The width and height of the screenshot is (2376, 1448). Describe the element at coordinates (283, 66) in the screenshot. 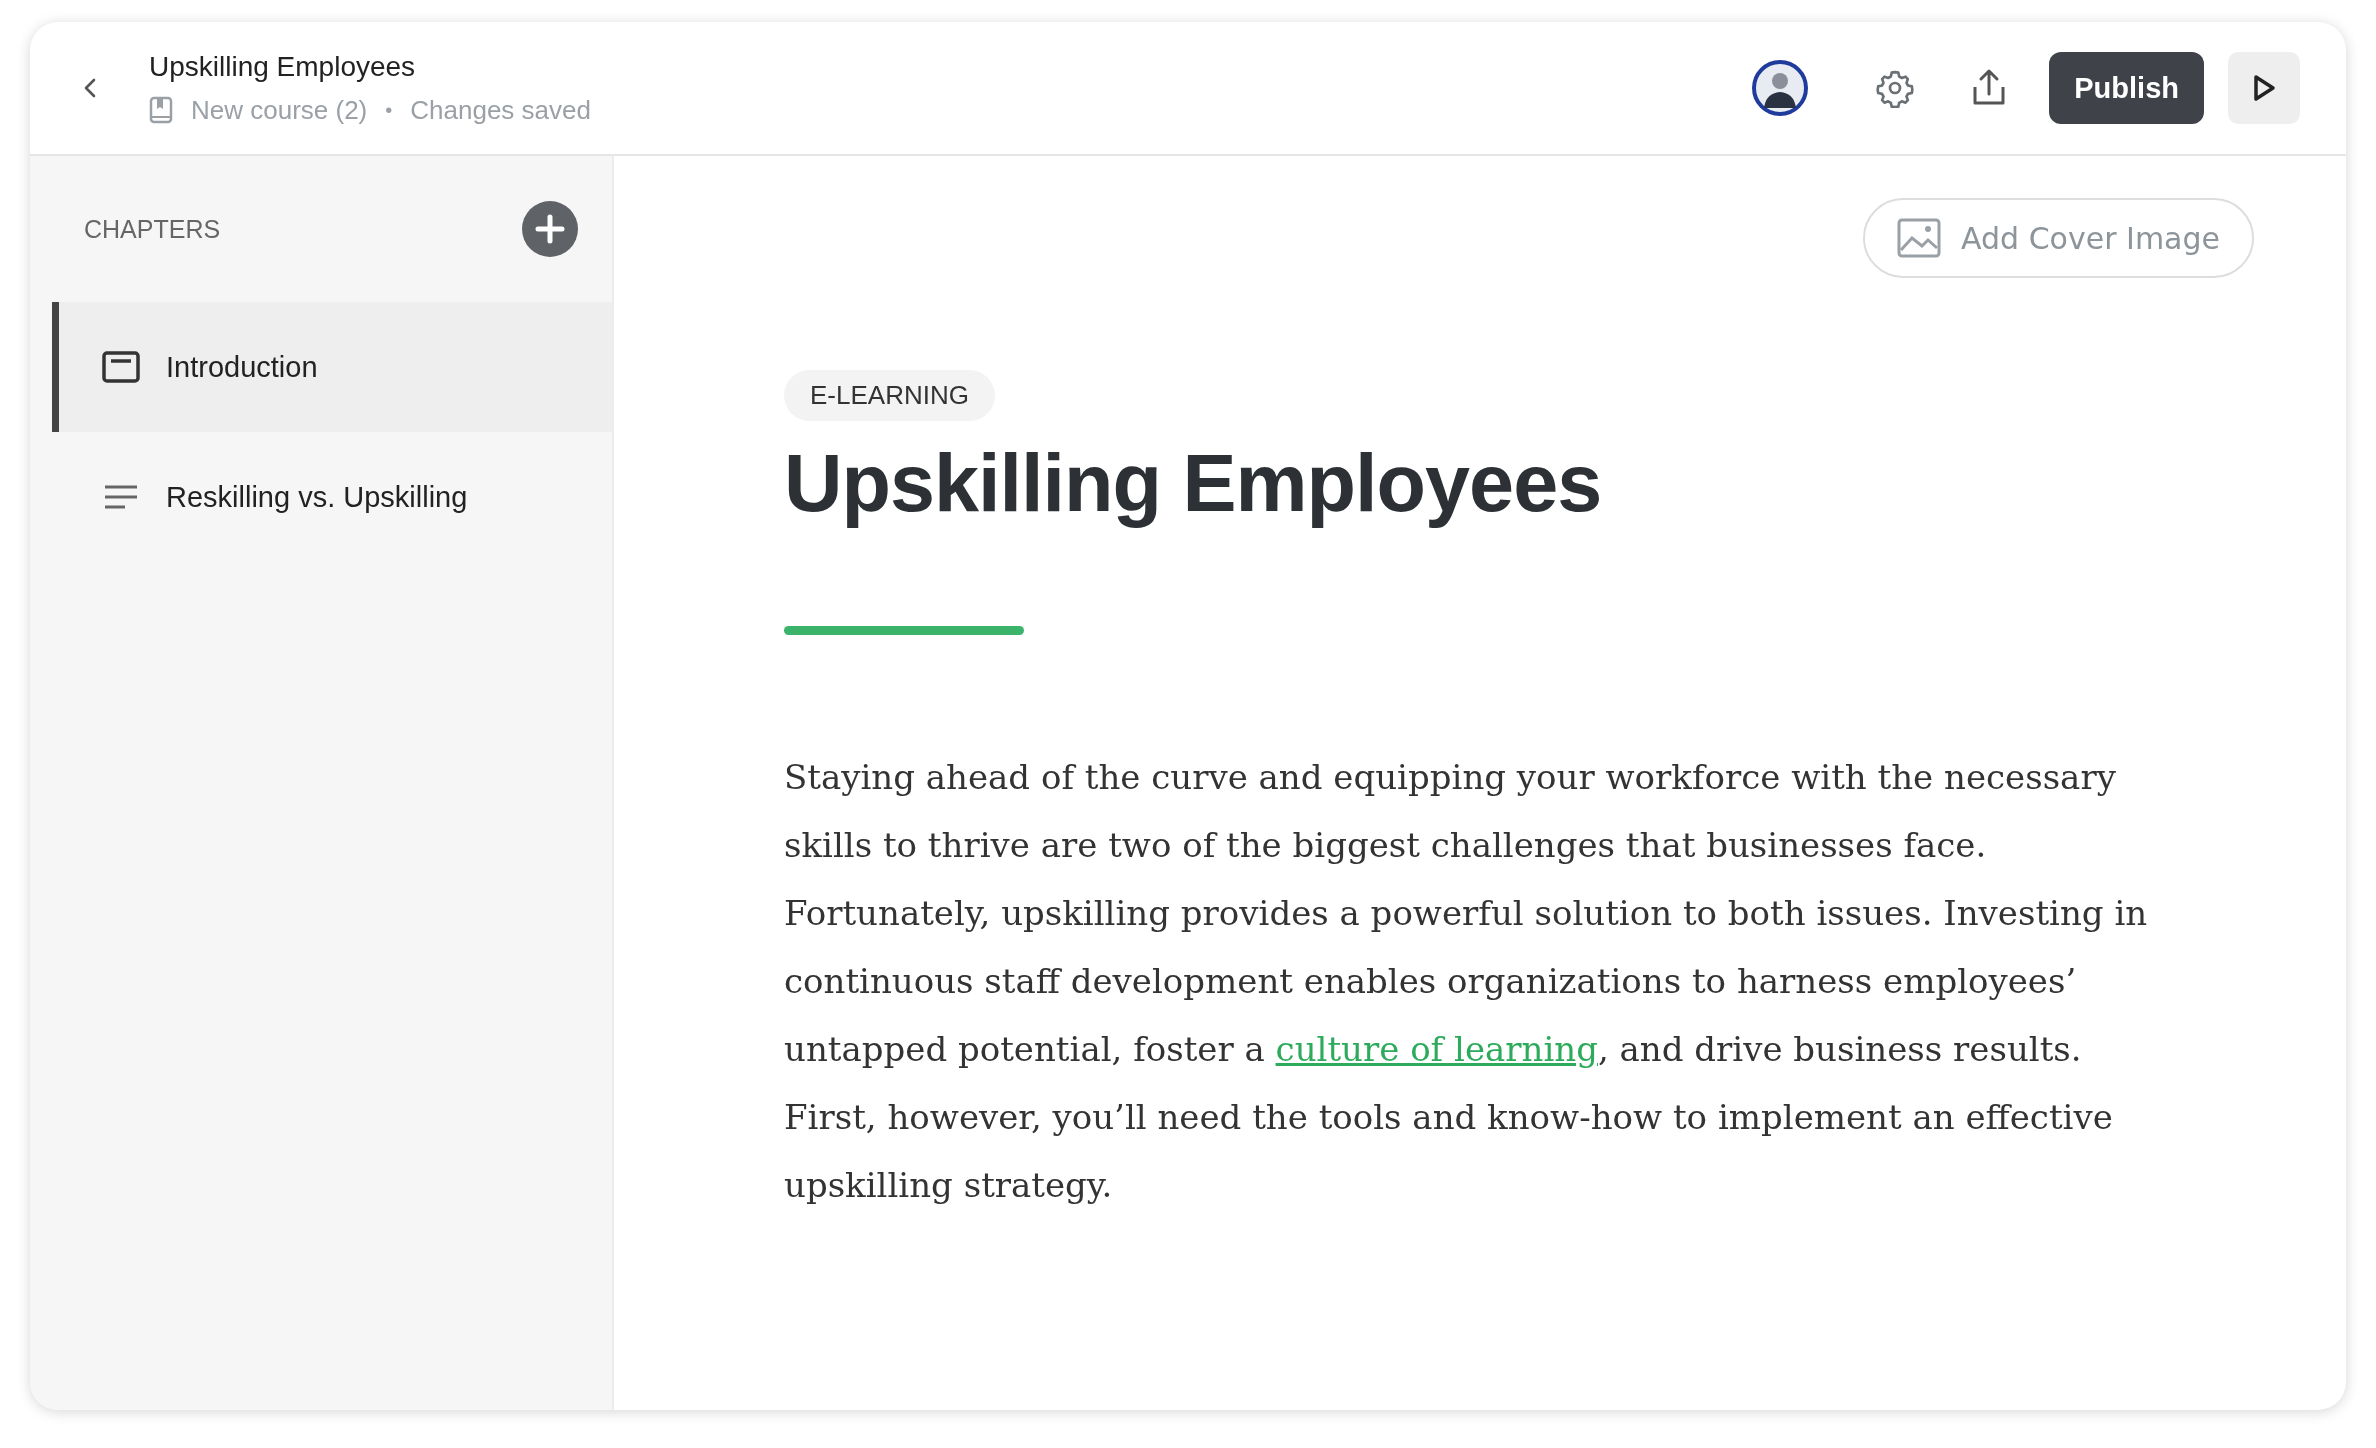

I see `course-title: Upskilling Employees` at that location.